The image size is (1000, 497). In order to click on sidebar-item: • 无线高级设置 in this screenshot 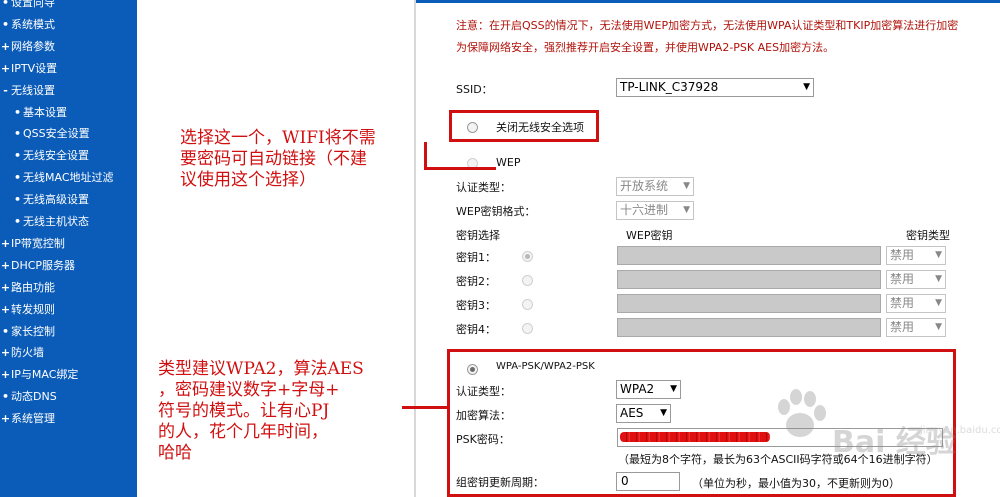, I will do `click(50, 200)`.